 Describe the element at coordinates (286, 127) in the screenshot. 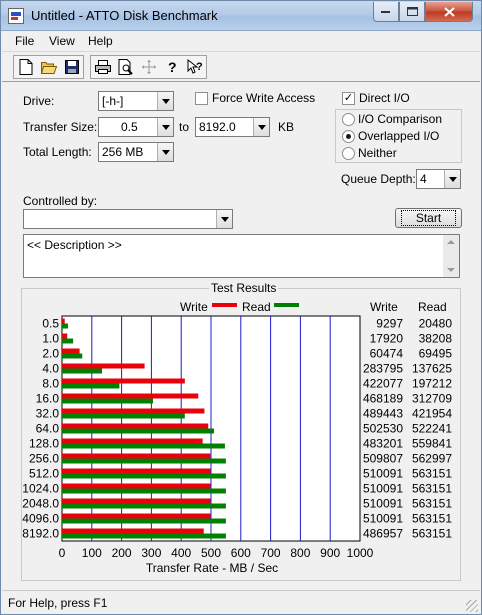

I see `kb-label: KB` at that location.